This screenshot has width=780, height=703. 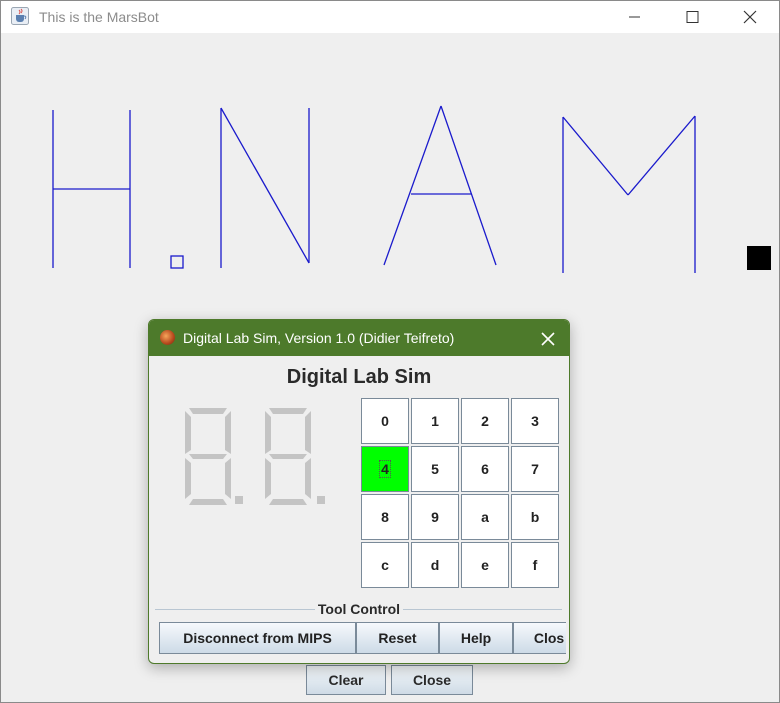 What do you see at coordinates (390, 17) in the screenshot?
I see `window-title-bar: This is the MarsBot` at bounding box center [390, 17].